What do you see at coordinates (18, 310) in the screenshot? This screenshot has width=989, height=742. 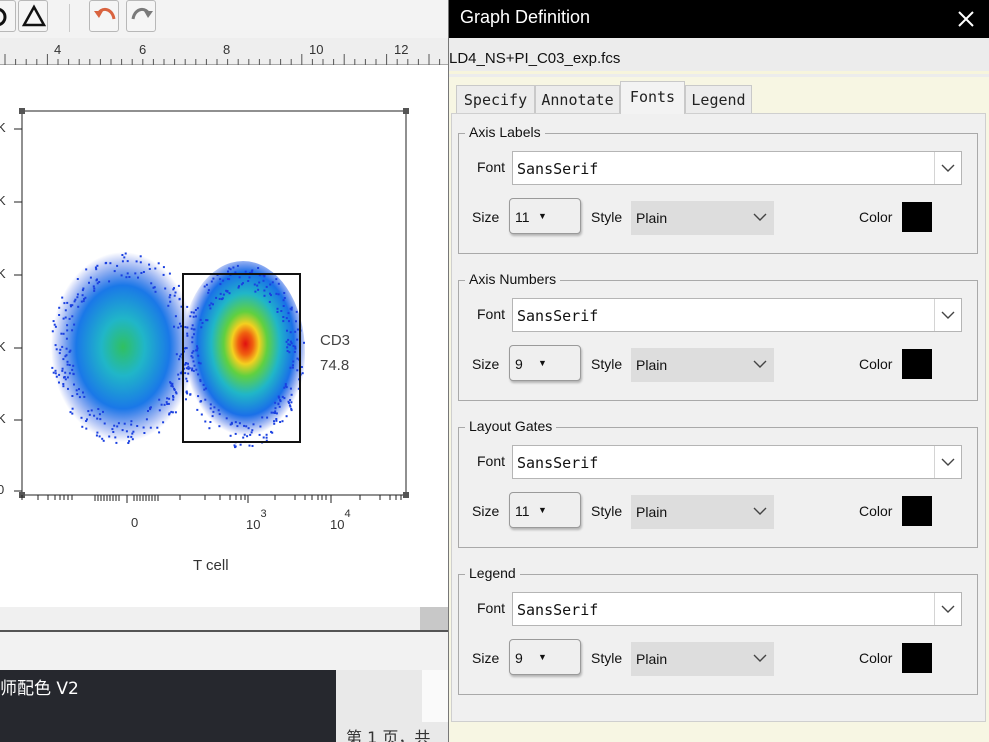 I see `y-axis-ticks` at bounding box center [18, 310].